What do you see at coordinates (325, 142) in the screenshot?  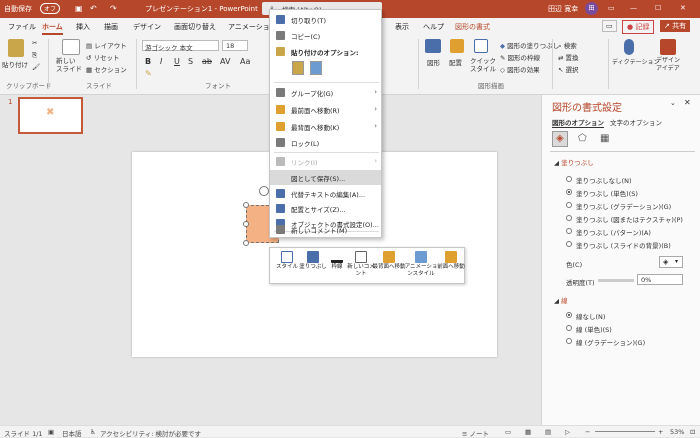 I see `menu-item-lock: ロック(L)` at bounding box center [325, 142].